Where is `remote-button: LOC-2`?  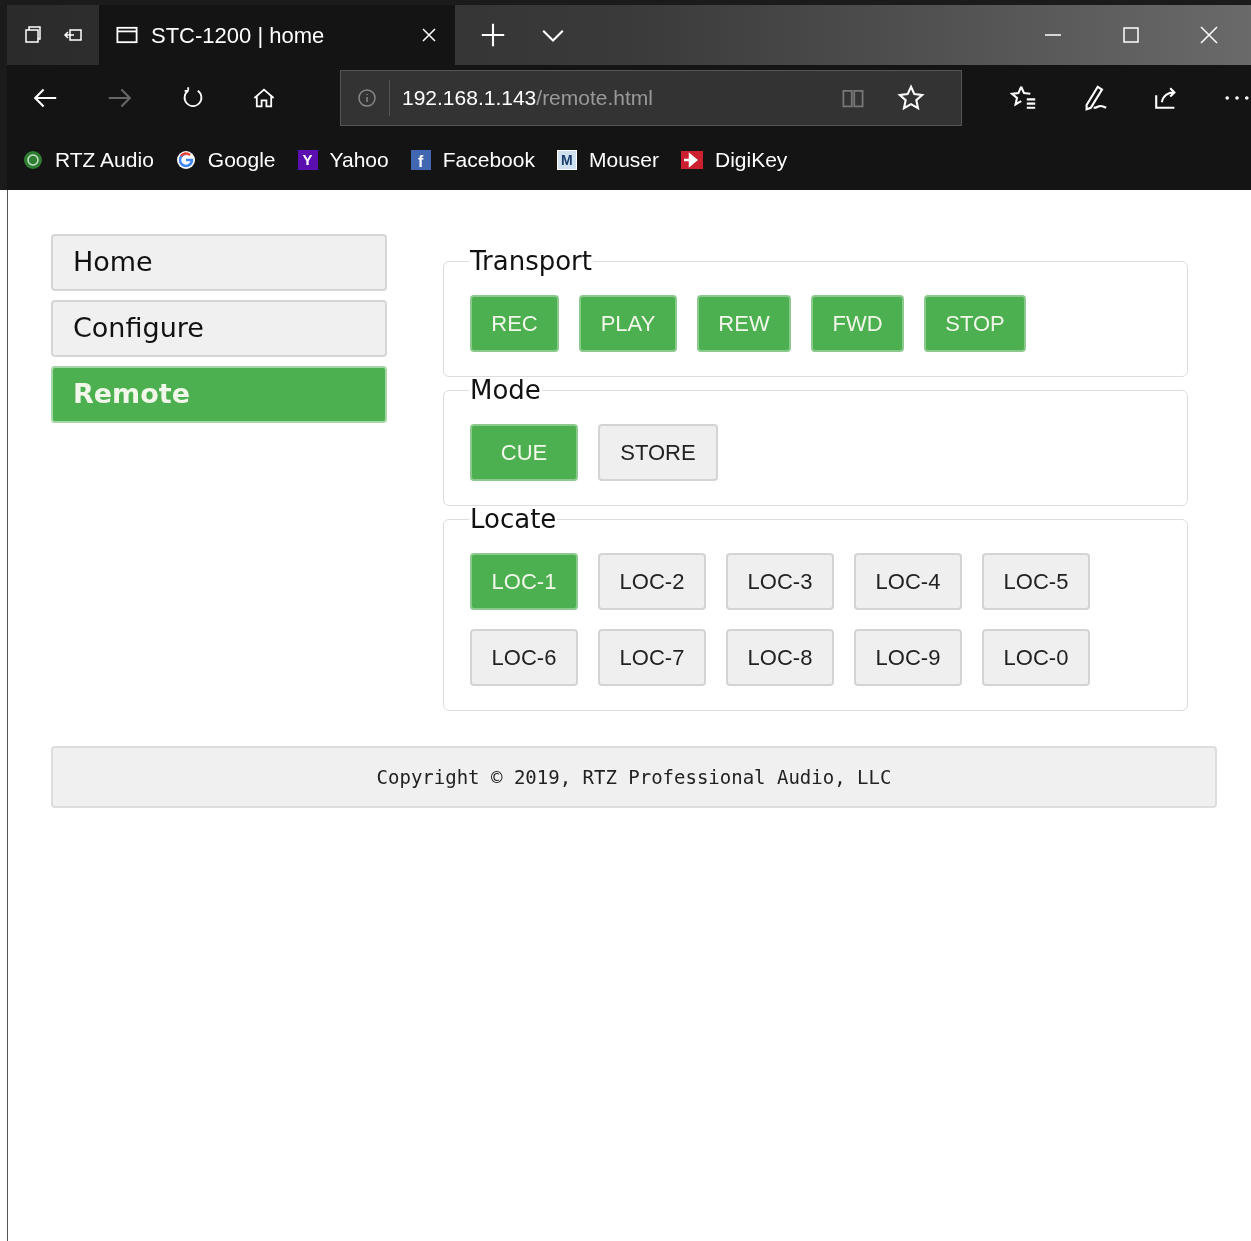 remote-button: LOC-2 is located at coordinates (652, 581).